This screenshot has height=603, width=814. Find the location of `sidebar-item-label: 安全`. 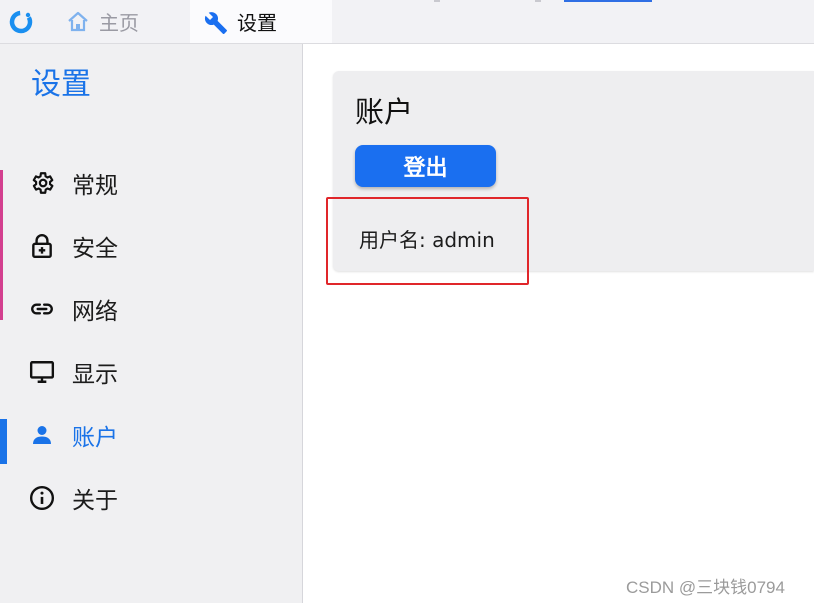

sidebar-item-label: 安全 is located at coordinates (95, 249).